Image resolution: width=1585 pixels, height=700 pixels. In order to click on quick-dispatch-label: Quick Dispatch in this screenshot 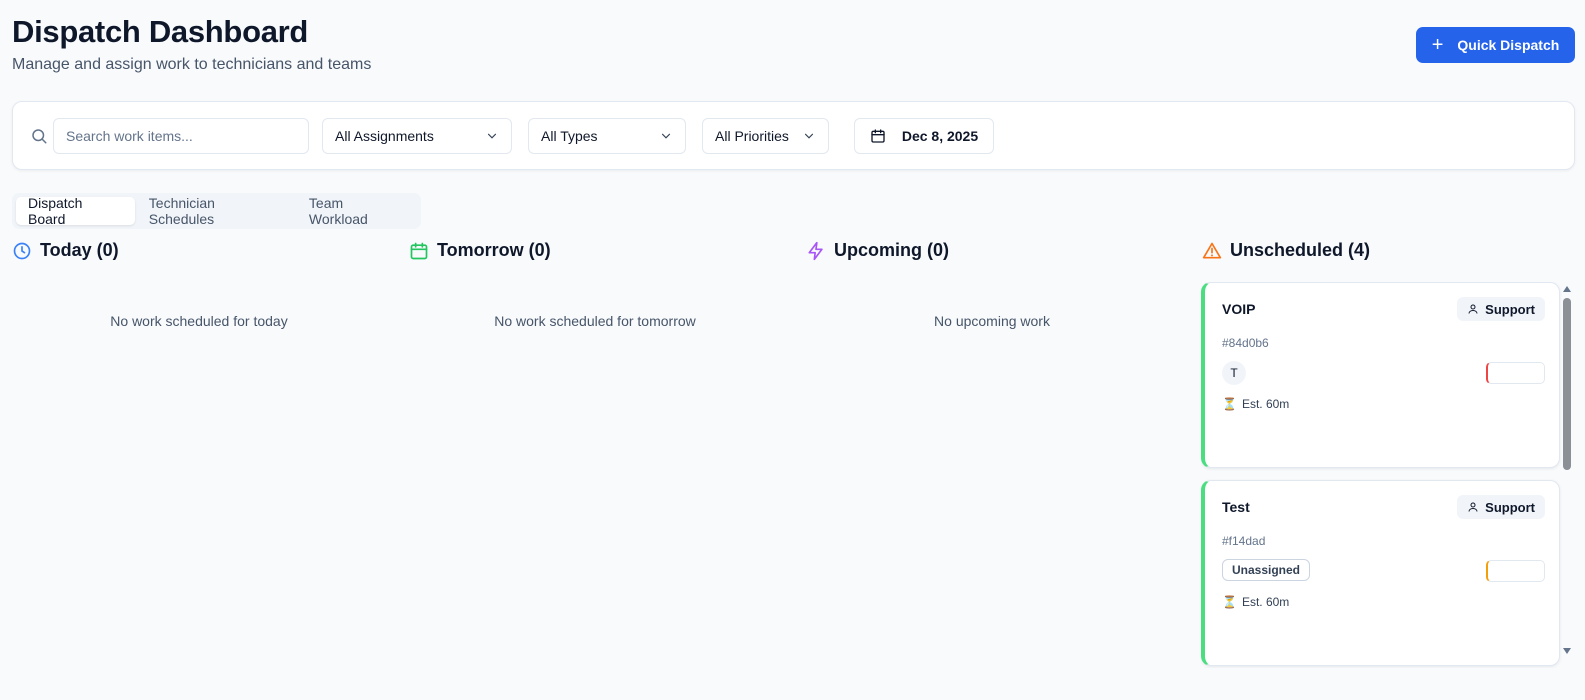, I will do `click(1508, 45)`.